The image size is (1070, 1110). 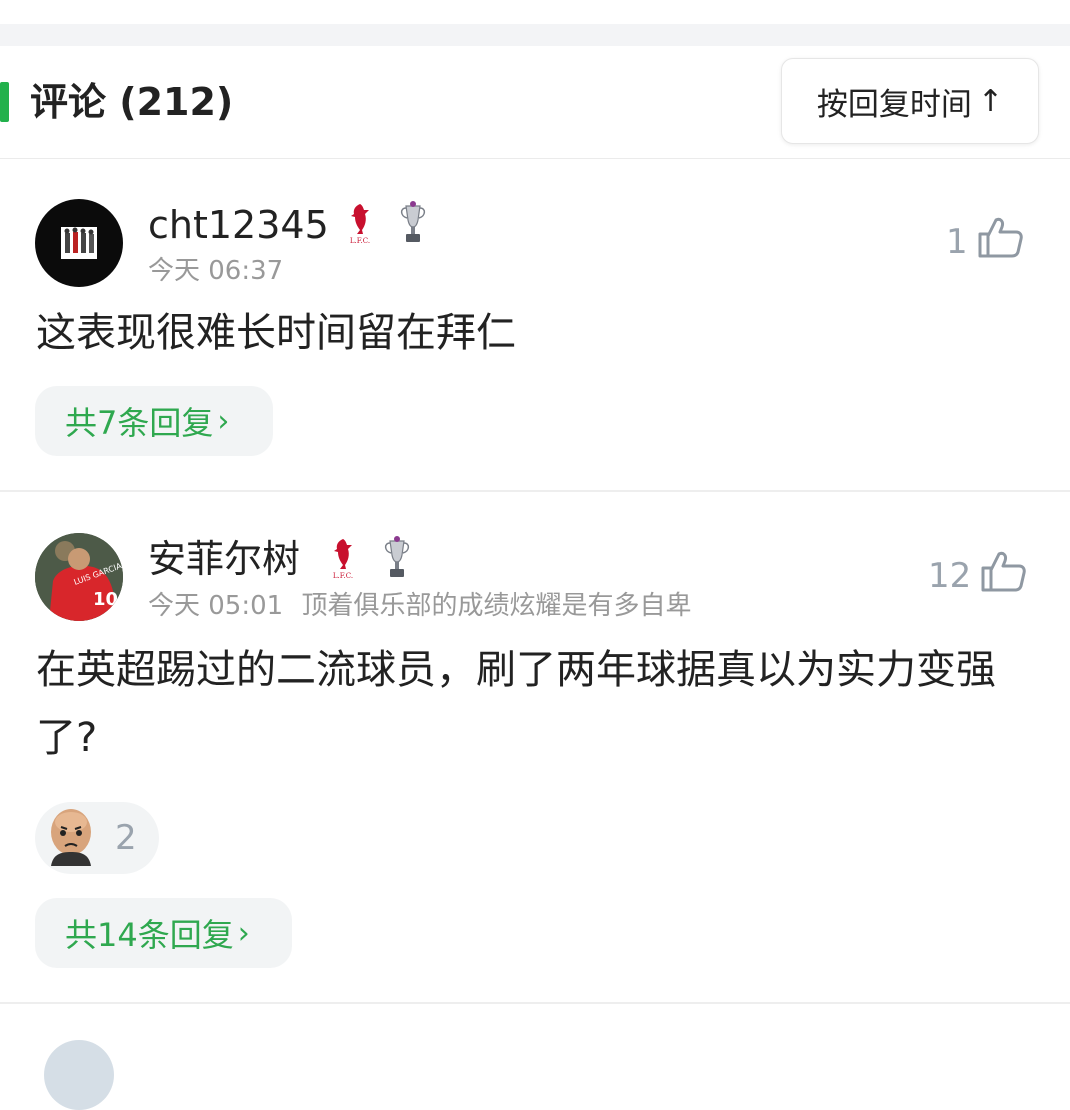 I want to click on bald-face-emoji-icon, so click(x=71, y=838).